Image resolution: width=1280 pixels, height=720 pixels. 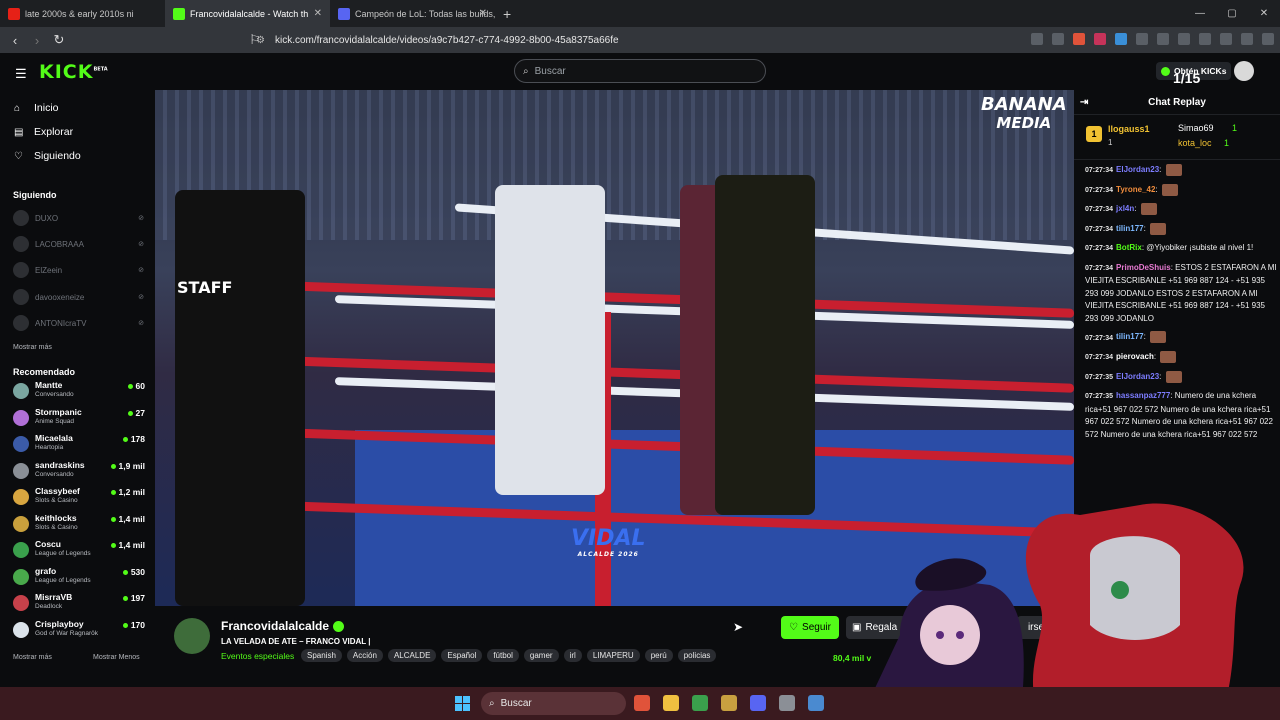 I want to click on recommended-channel: Classybeef Slots & Casino 1,2 mil, so click(x=80, y=499).